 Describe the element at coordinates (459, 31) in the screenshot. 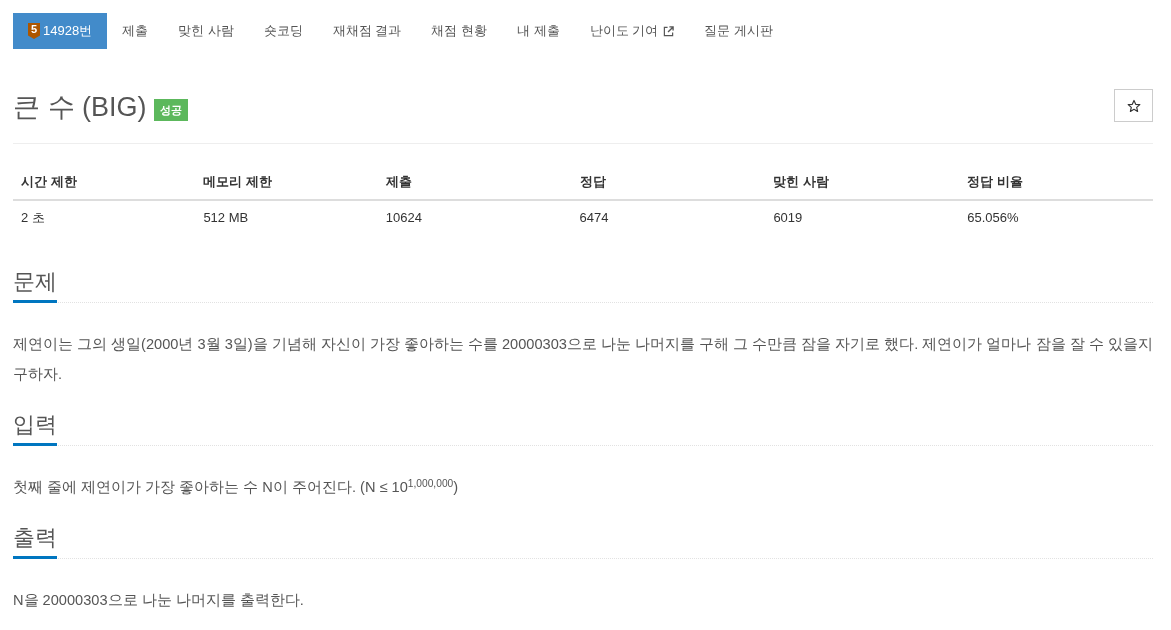

I see `nav-tab: 채점 현황` at that location.